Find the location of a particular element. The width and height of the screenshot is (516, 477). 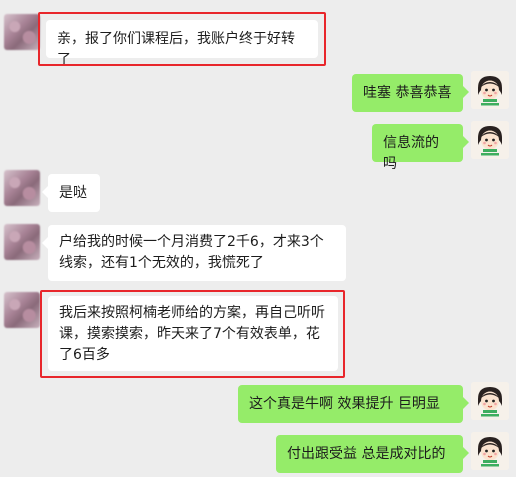

message-bubble-left: 是哒 is located at coordinates (71, 193).